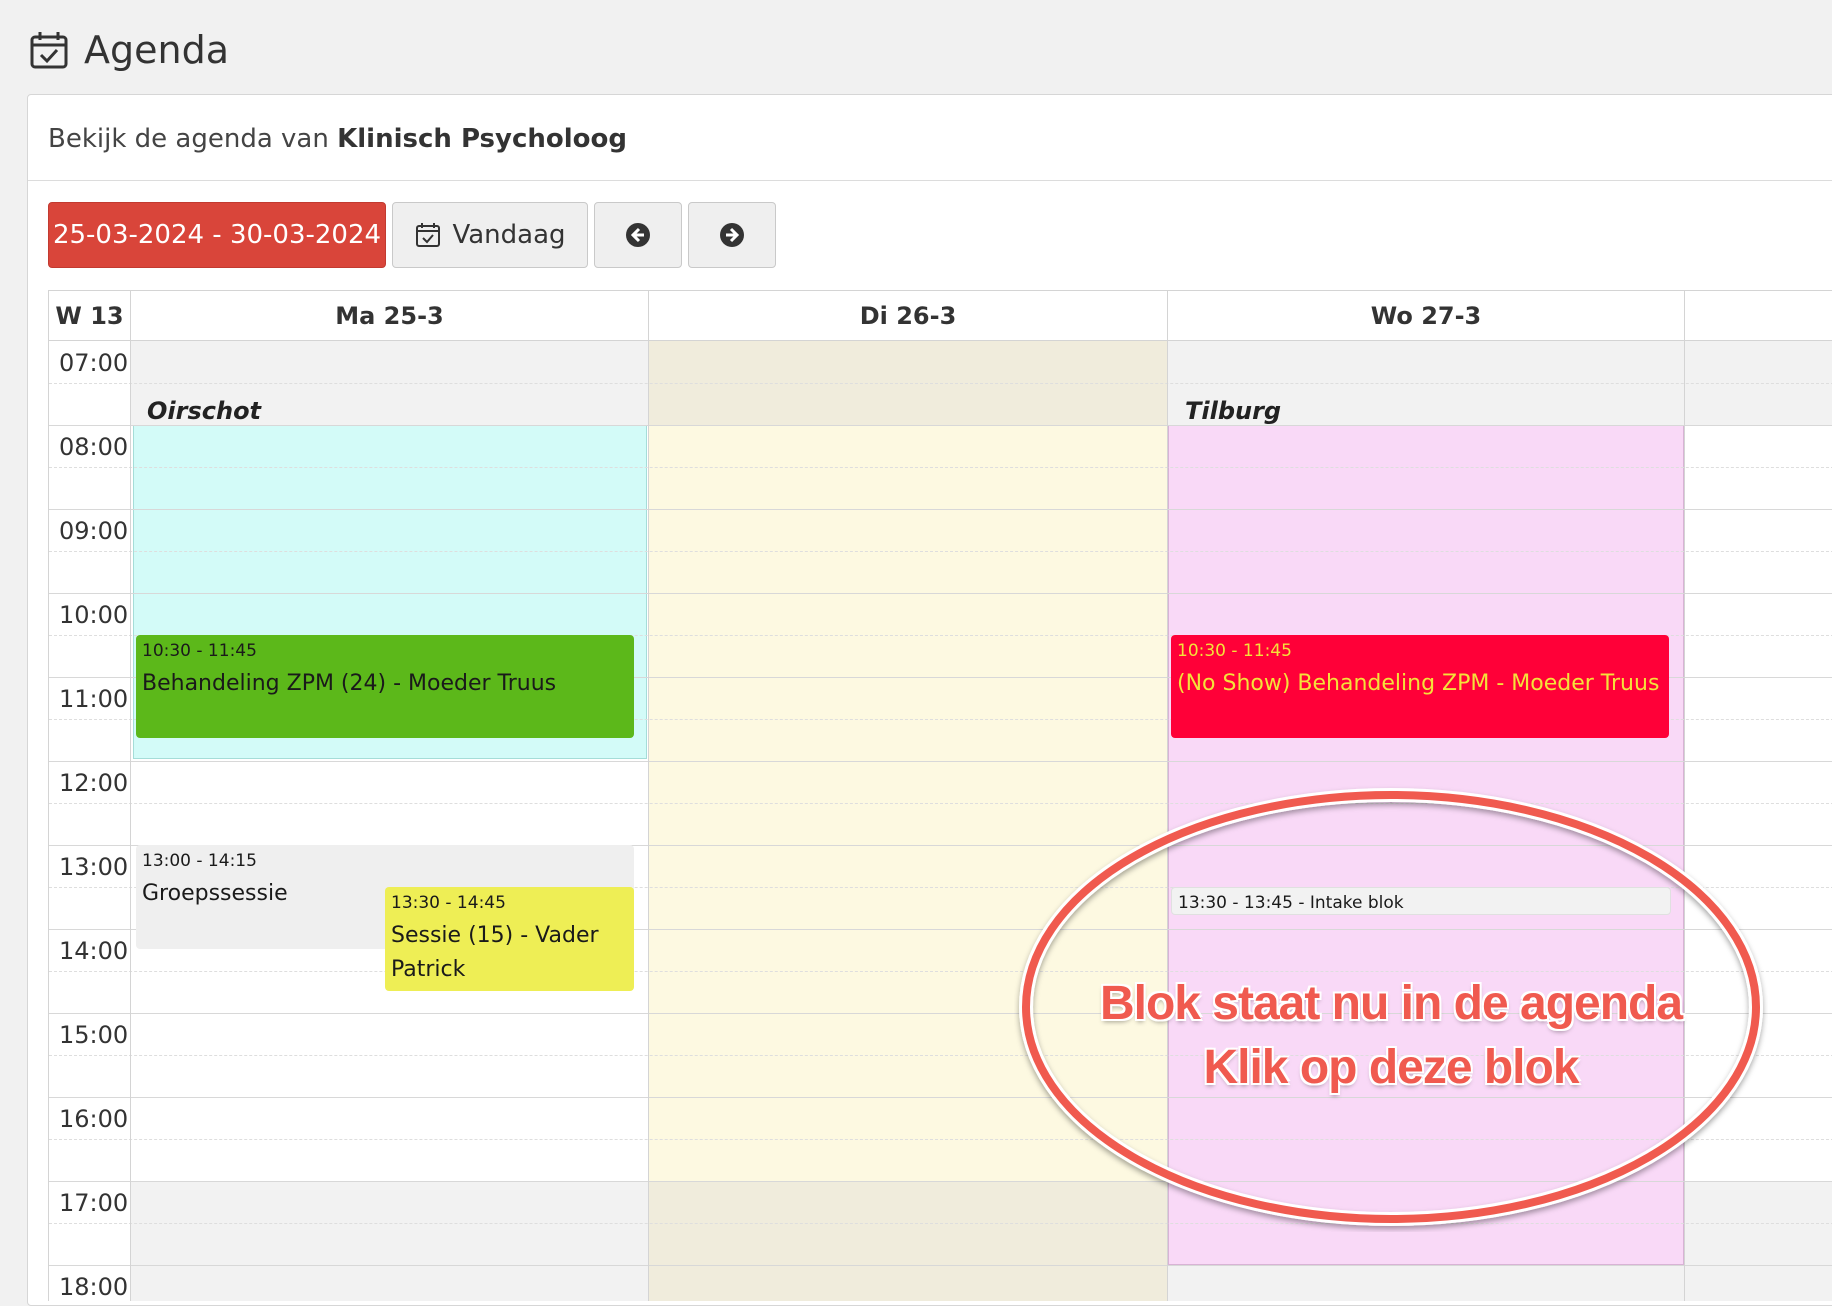 The width and height of the screenshot is (1832, 1306). I want to click on time-gutter, so click(90, 821).